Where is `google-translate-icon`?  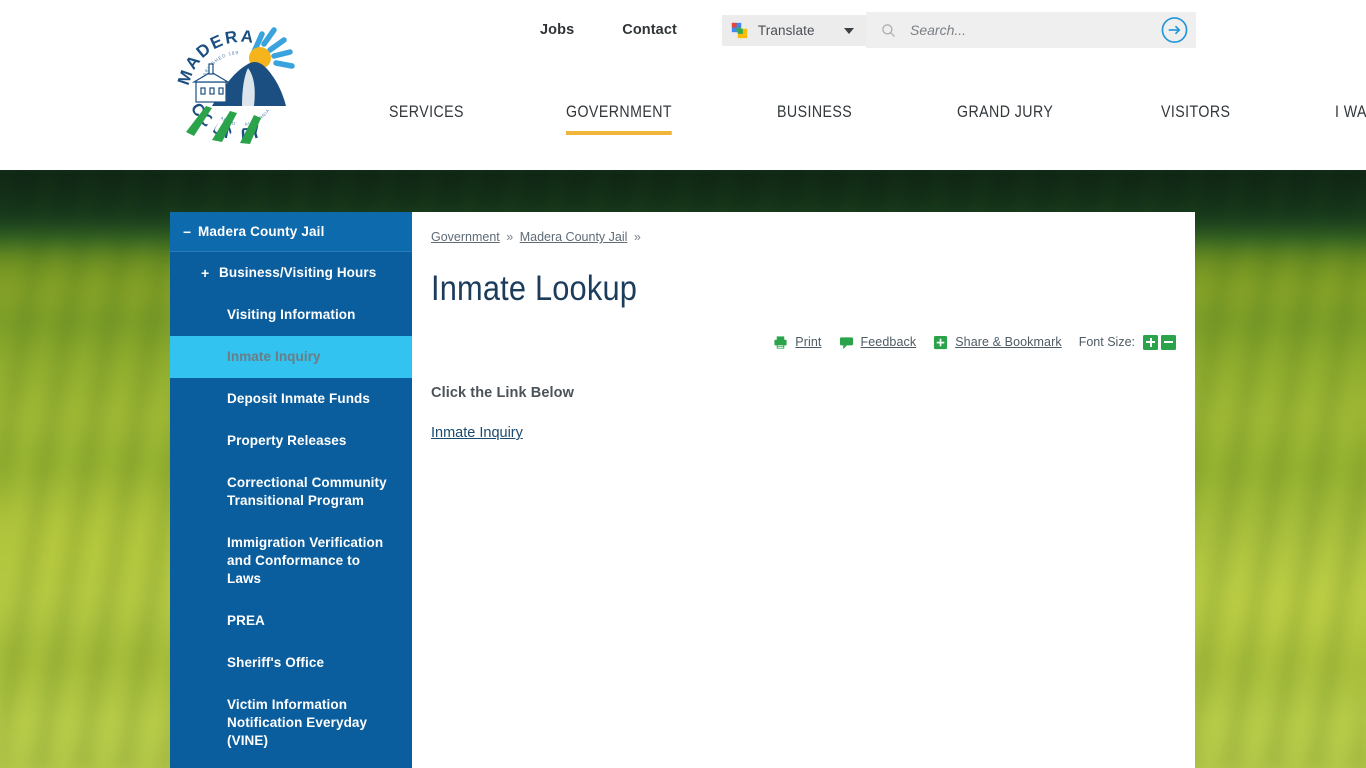 google-translate-icon is located at coordinates (739, 30).